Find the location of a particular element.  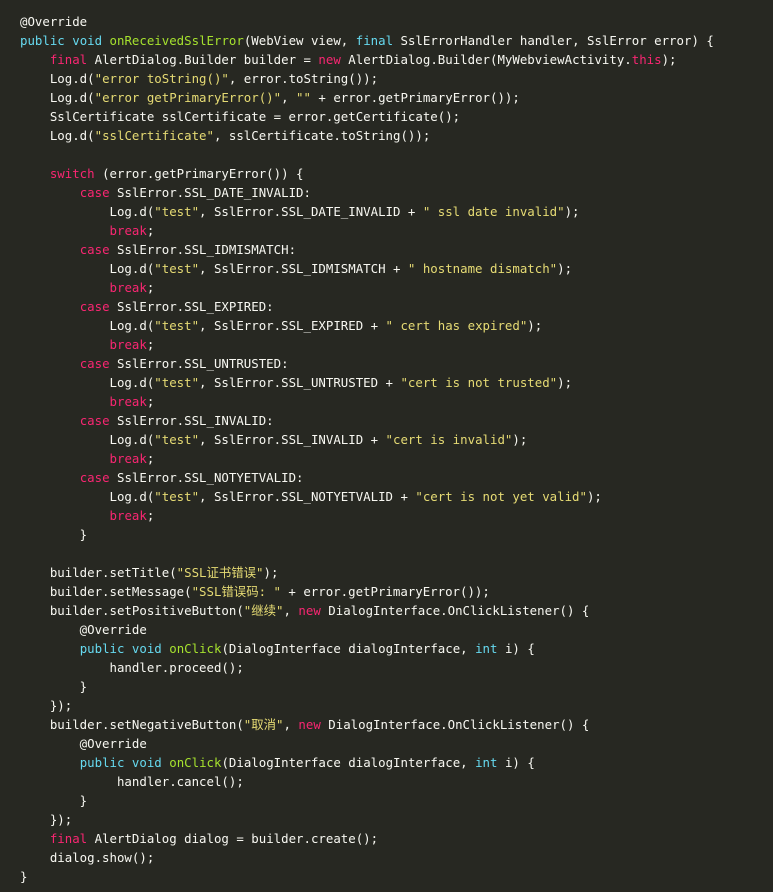

code-token: (DialogInterface dialogInterface, is located at coordinates (348, 762).